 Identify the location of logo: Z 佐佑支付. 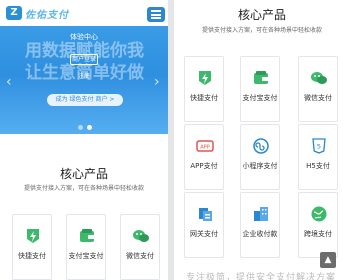
(37, 13).